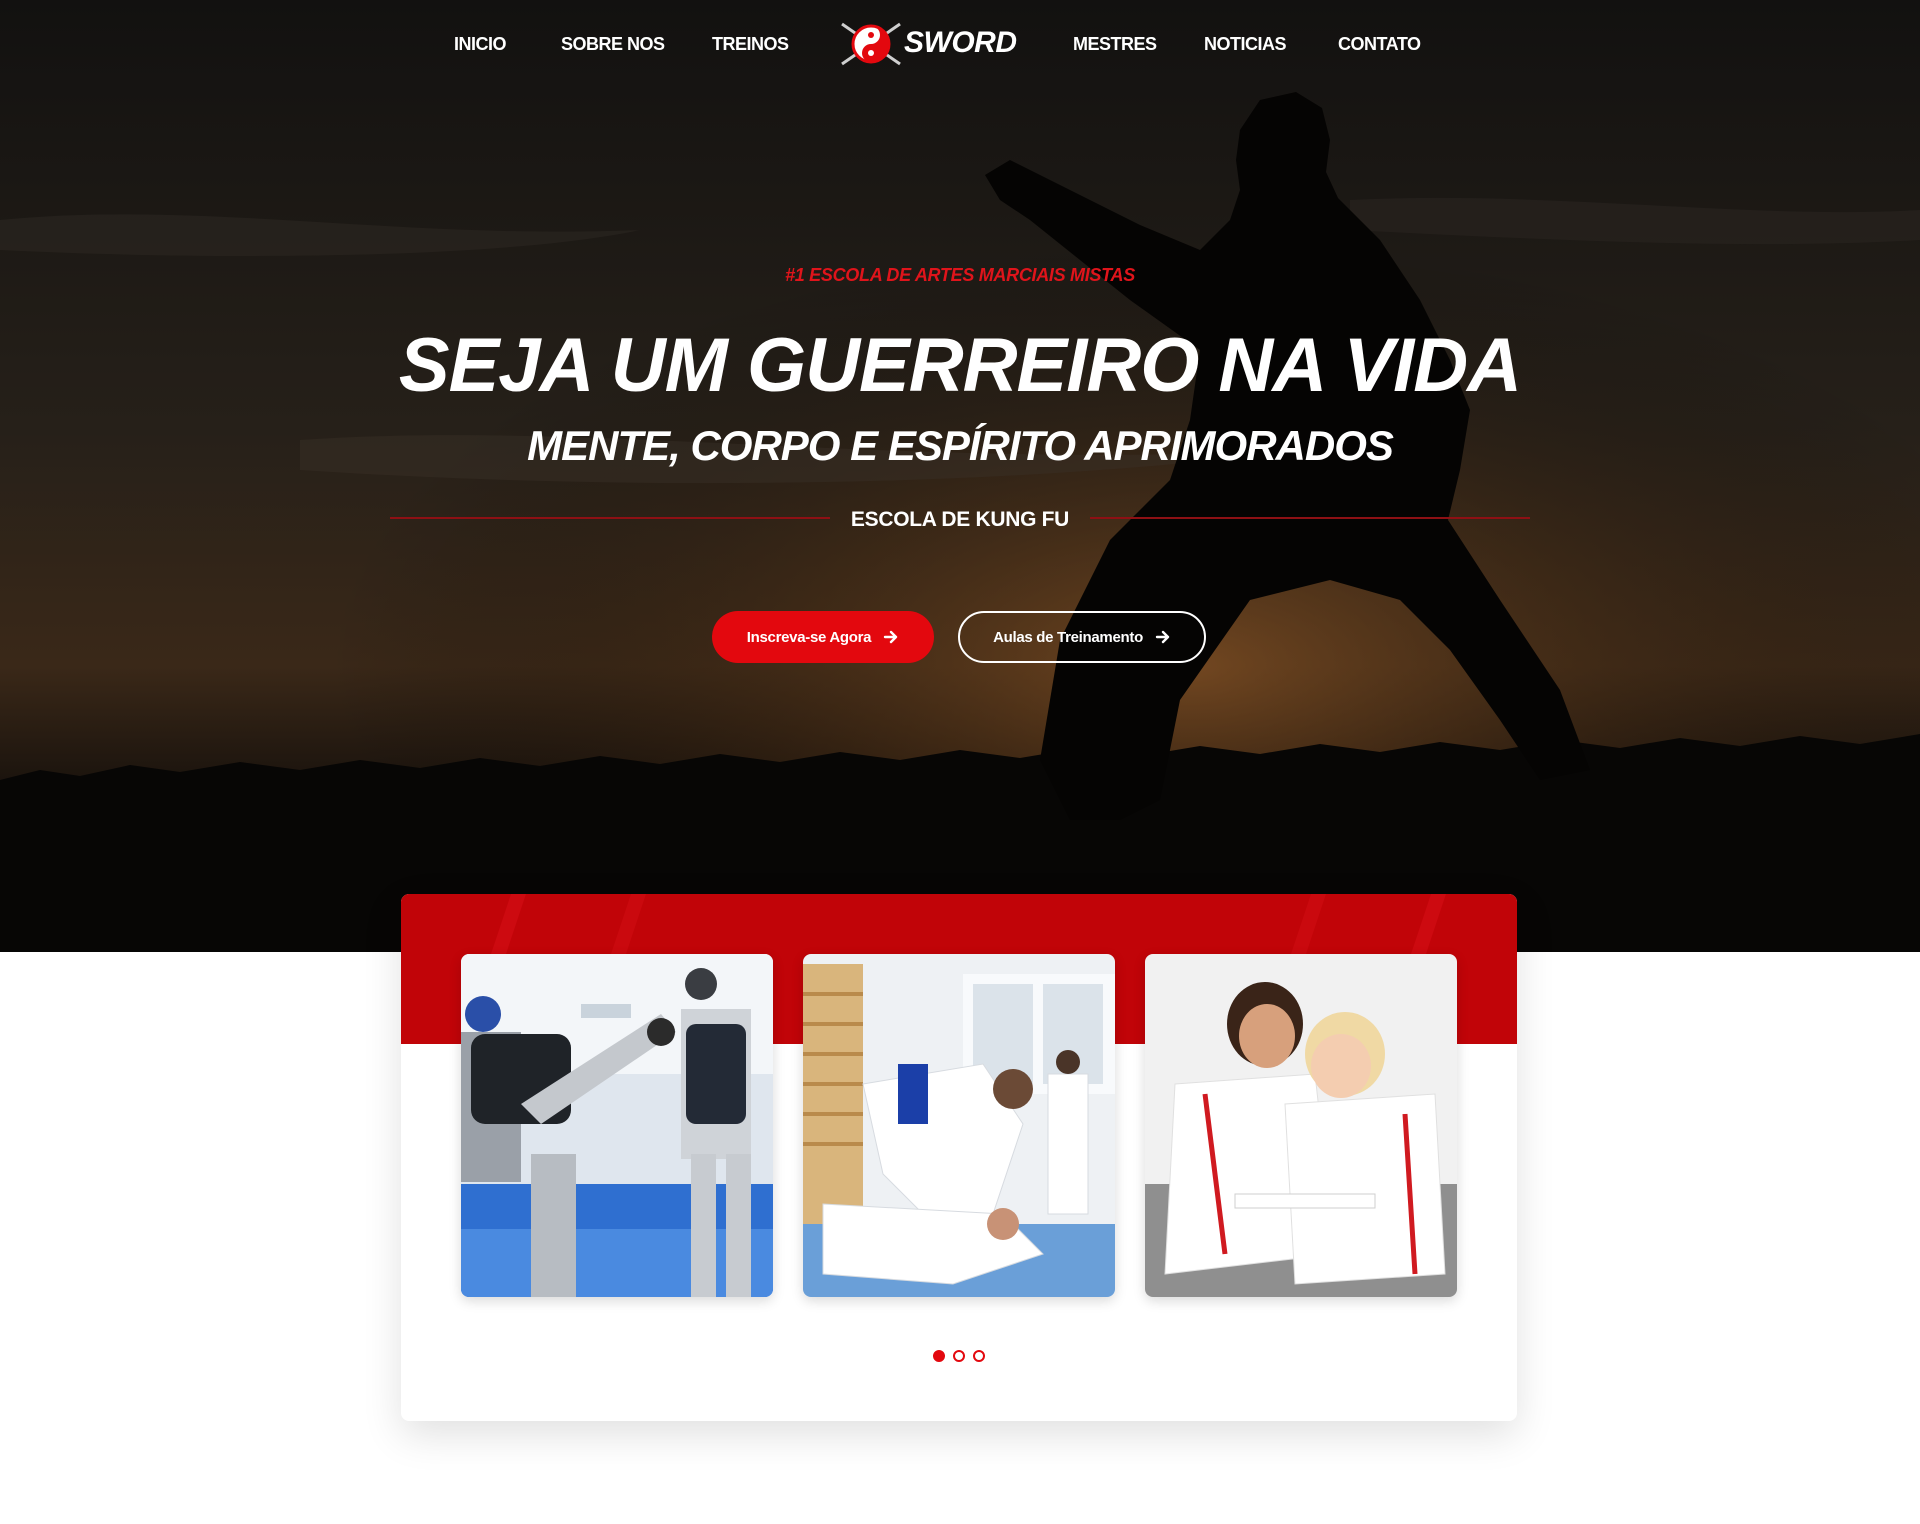 This screenshot has width=1920, height=1524. What do you see at coordinates (1245, 44) in the screenshot?
I see `nav-item-noticias: NOTICIAS` at bounding box center [1245, 44].